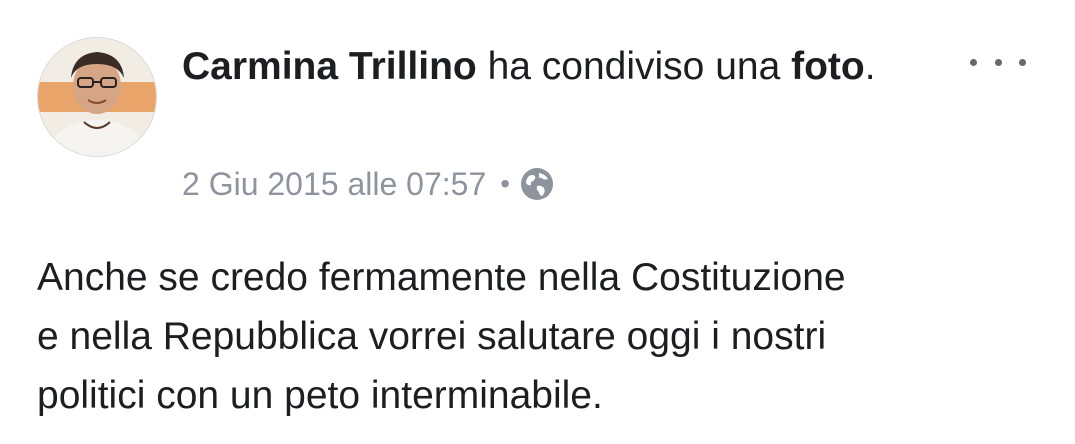  I want to click on post-header: Carmina Trillino ha condiviso una foto., so click(562, 67).